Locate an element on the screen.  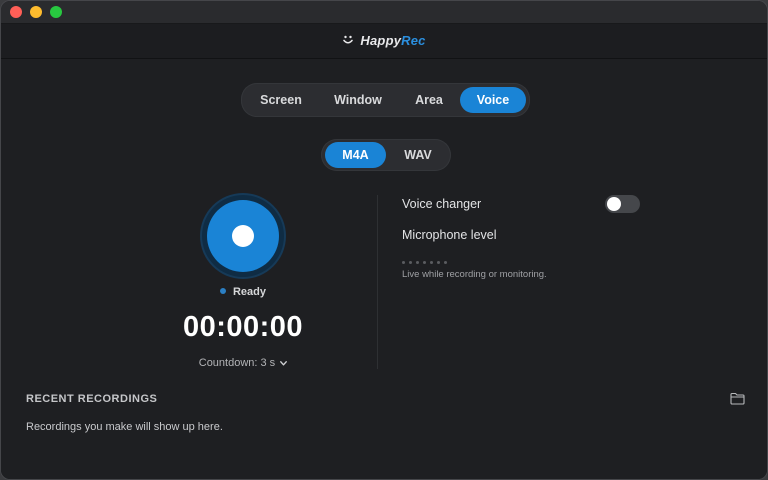
microphone-level-meter is located at coordinates (426, 262).